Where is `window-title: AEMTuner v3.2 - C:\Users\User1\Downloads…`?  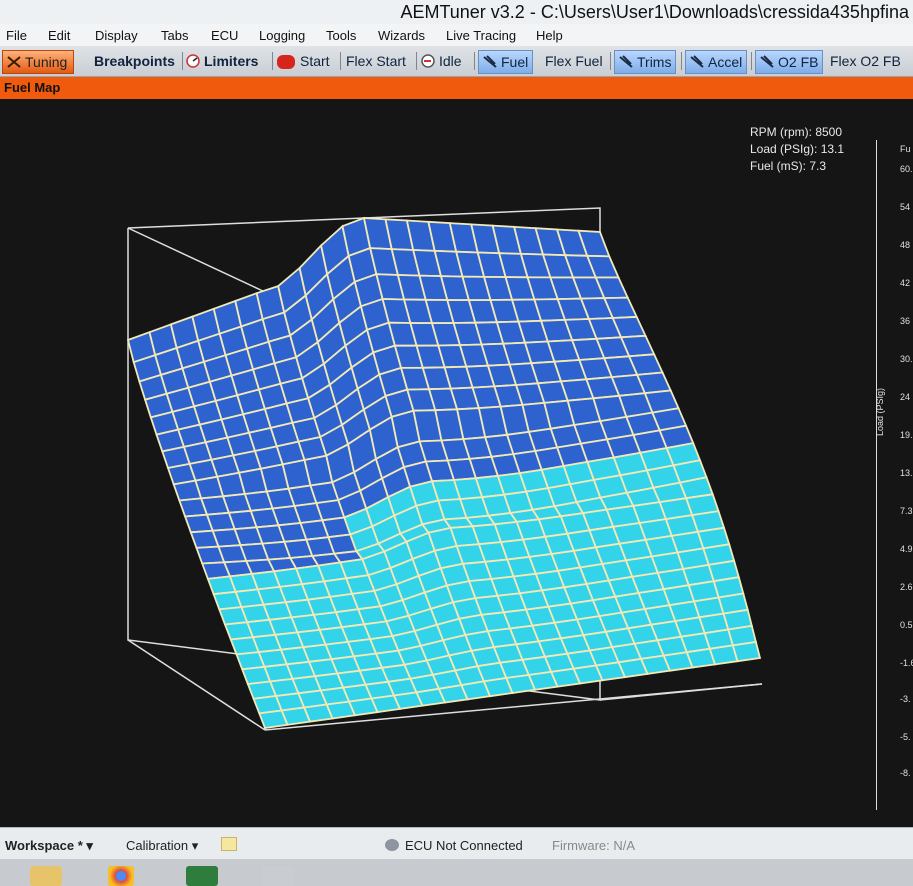
window-title: AEMTuner v3.2 - C:\Users\User1\Downloads… is located at coordinates (654, 12).